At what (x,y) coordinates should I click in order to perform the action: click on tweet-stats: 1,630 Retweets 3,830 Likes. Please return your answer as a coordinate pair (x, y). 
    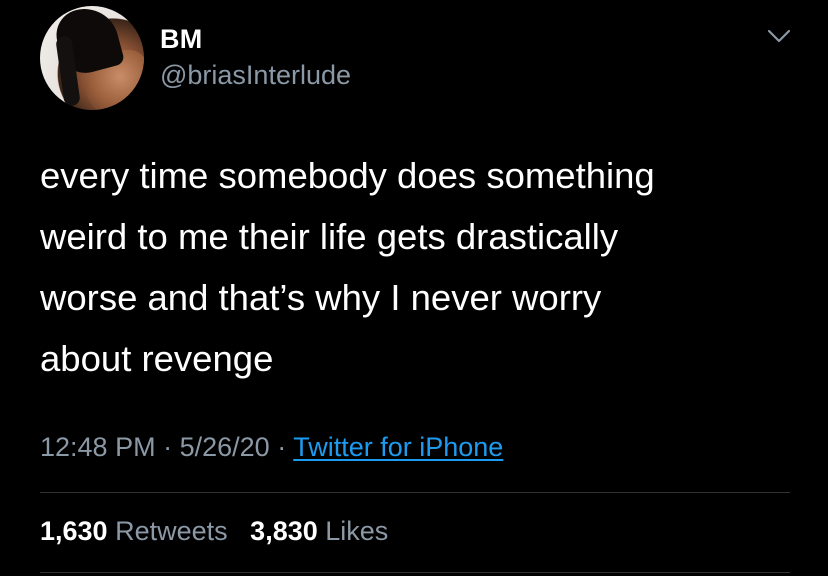
    Looking at the image, I should click on (214, 531).